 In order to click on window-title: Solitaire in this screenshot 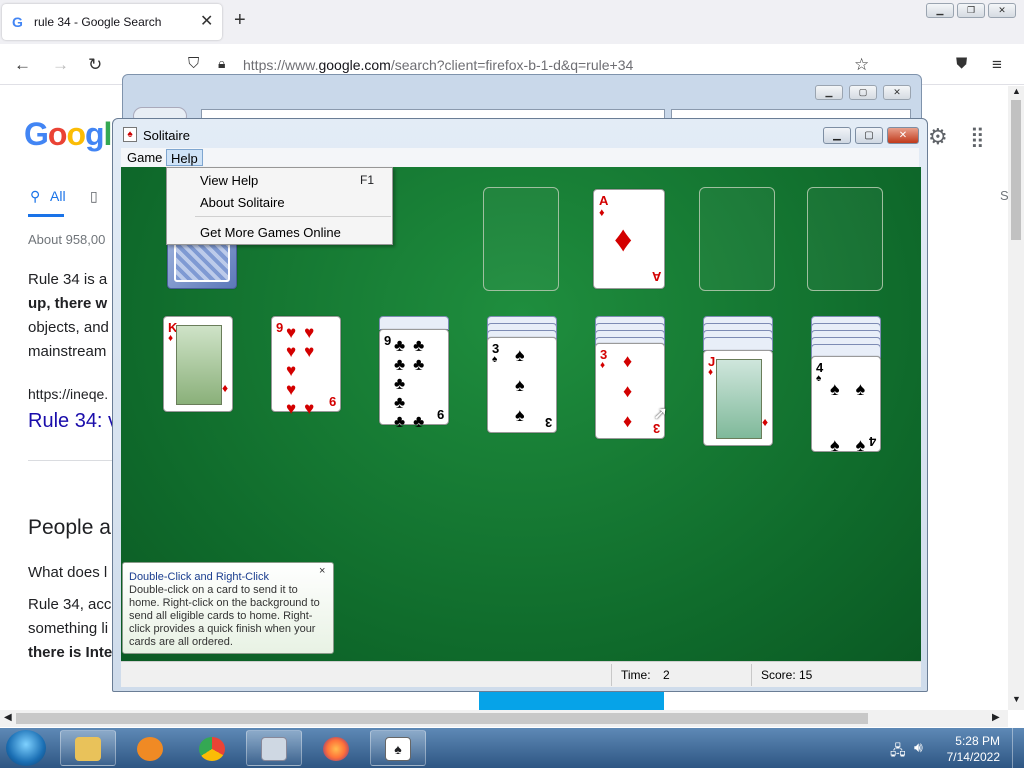, I will do `click(166, 135)`.